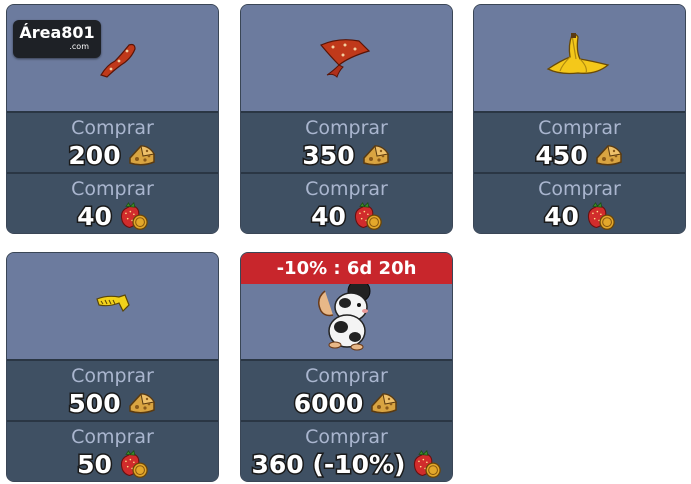 The height and width of the screenshot is (484, 691). I want to click on item-banana-peel-icon, so click(578, 54).